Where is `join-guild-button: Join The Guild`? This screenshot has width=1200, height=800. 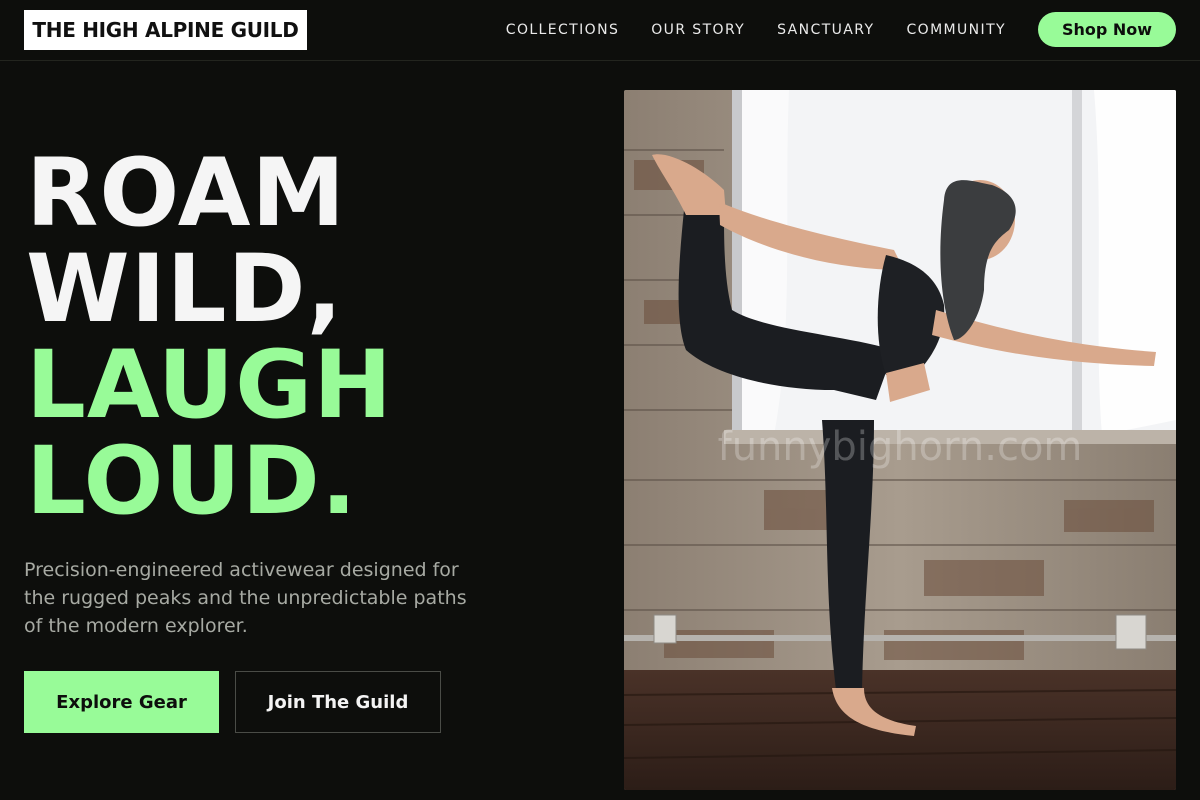 join-guild-button: Join The Guild is located at coordinates (338, 702).